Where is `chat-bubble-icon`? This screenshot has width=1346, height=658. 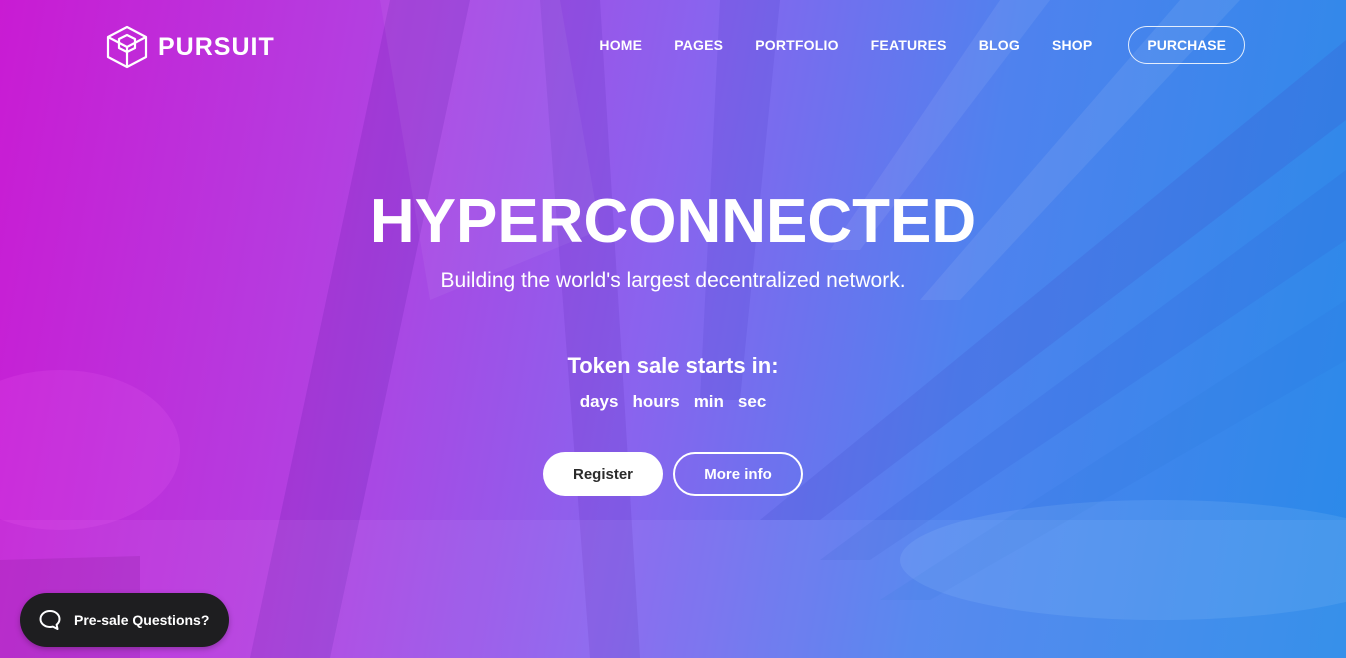
chat-bubble-icon is located at coordinates (50, 620).